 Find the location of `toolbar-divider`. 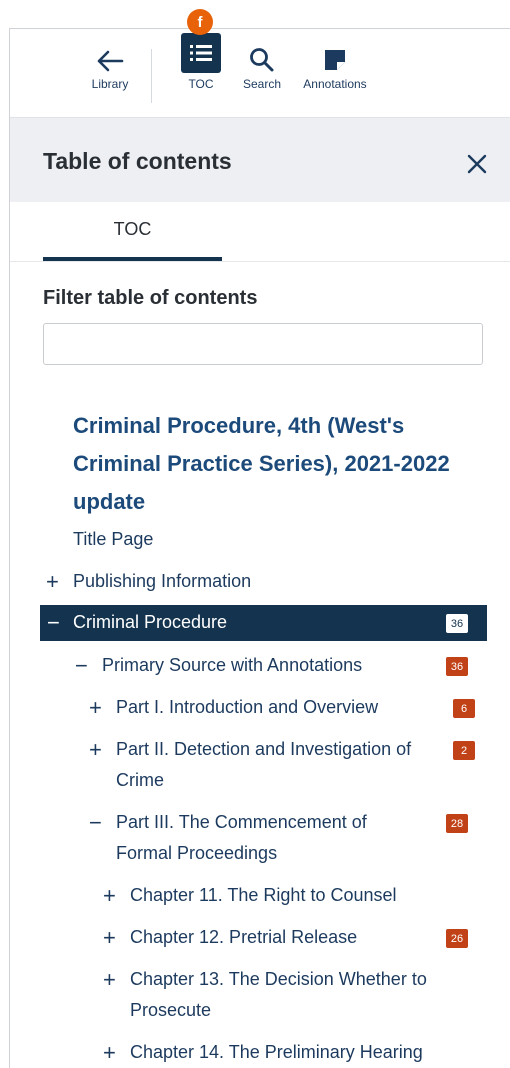

toolbar-divider is located at coordinates (151, 76).